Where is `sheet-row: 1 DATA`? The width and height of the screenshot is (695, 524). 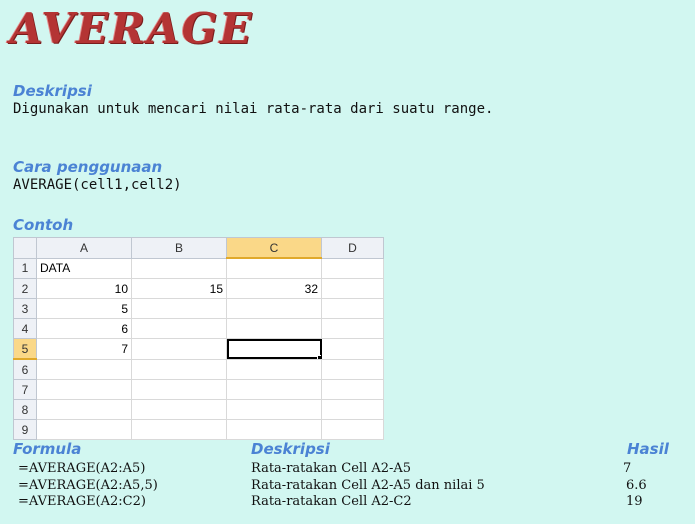
sheet-row: 1 DATA is located at coordinates (198, 268).